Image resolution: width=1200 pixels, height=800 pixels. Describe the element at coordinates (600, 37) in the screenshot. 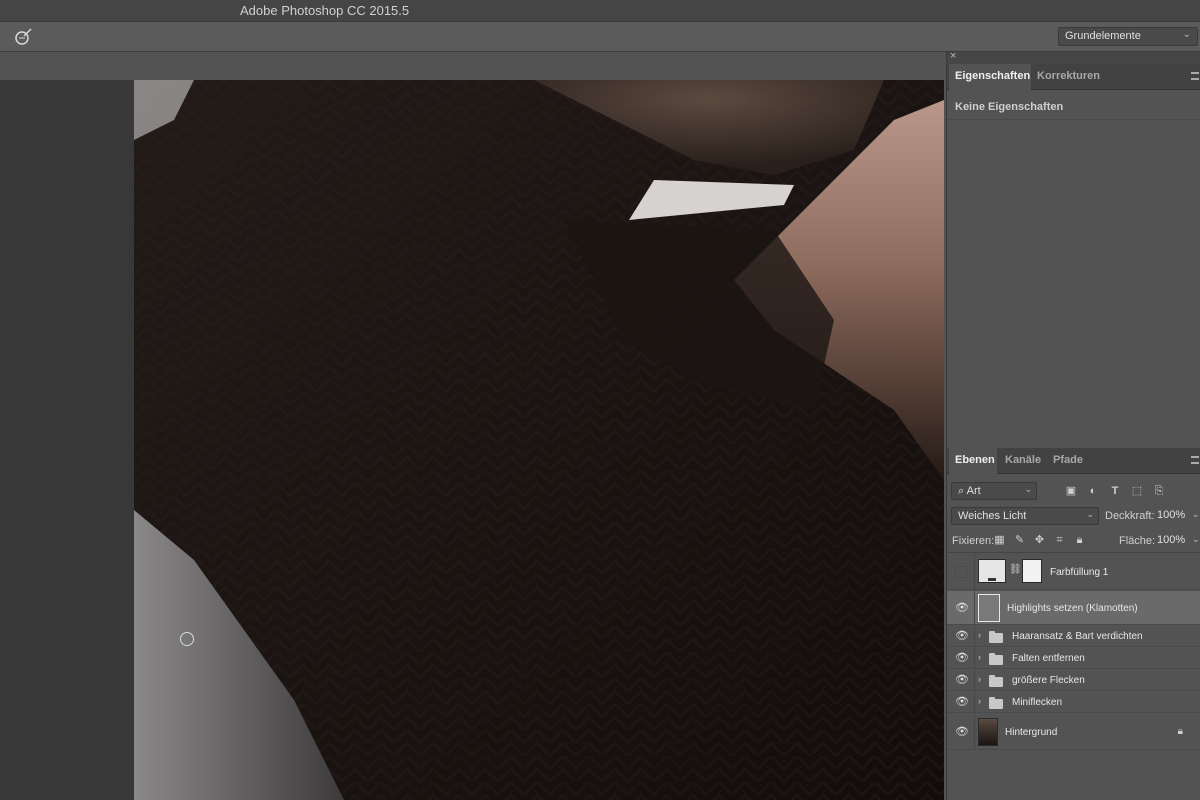

I see `options-bar: Grundelemente ⌄` at that location.